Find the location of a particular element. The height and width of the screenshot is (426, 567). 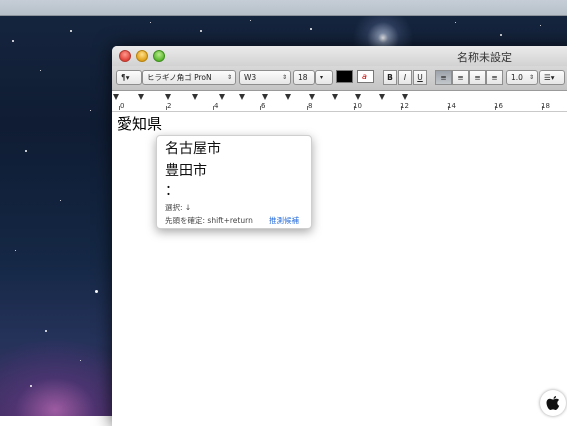

font-size-dropdown: ▾ is located at coordinates (324, 77).